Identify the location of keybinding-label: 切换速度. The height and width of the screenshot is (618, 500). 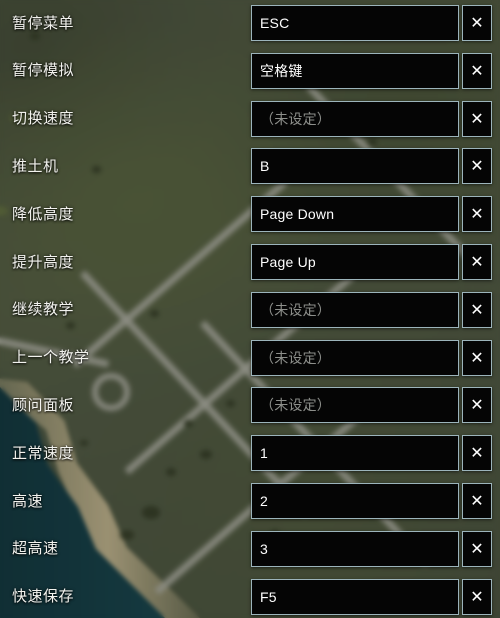
(43, 119).